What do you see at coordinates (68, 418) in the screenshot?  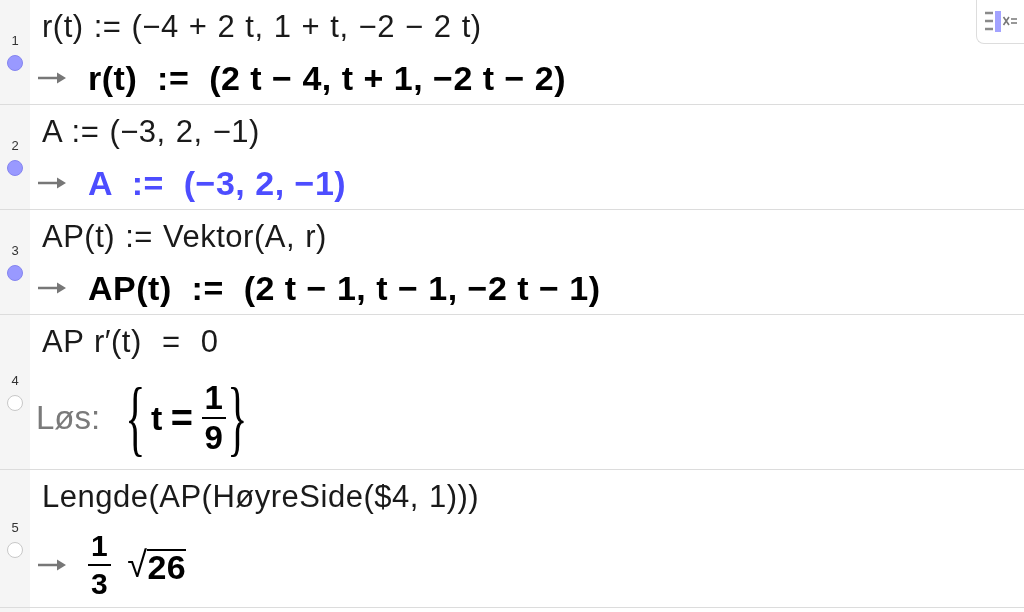 I see `solve-label: Løs:` at bounding box center [68, 418].